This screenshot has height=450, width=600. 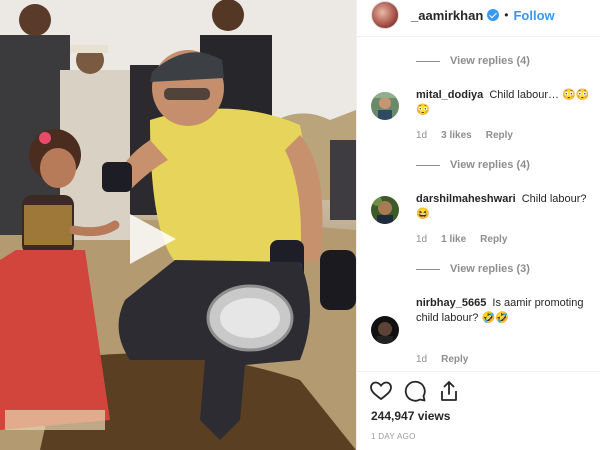 I want to click on post-timestamp: 1 DAY AGO, so click(x=393, y=436).